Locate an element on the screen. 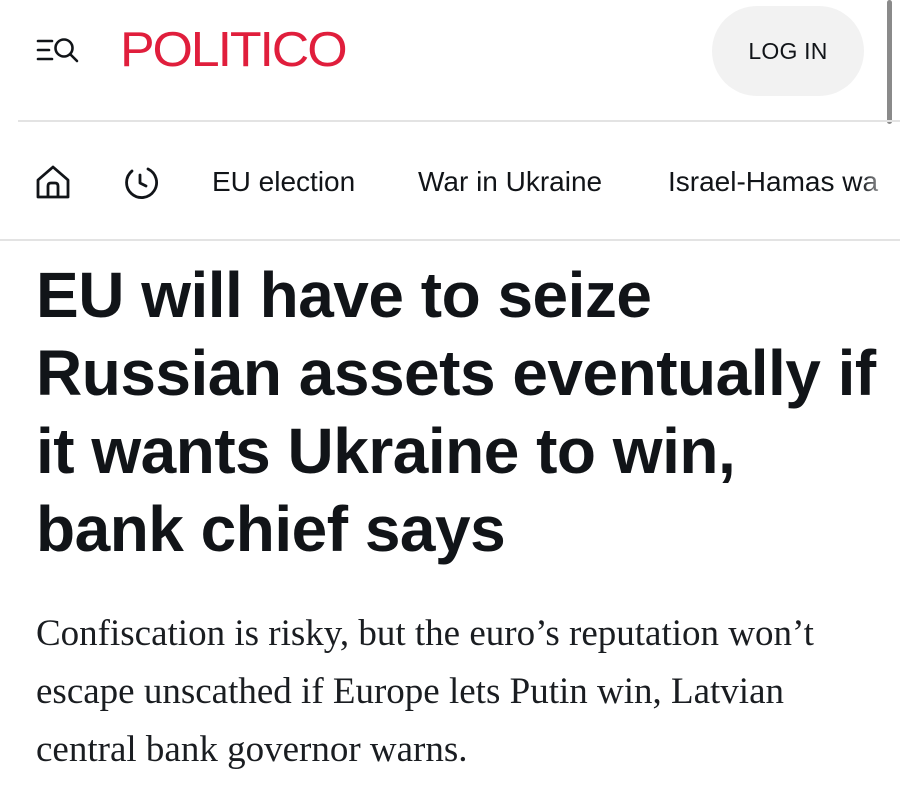  nav-latest is located at coordinates (141, 182).